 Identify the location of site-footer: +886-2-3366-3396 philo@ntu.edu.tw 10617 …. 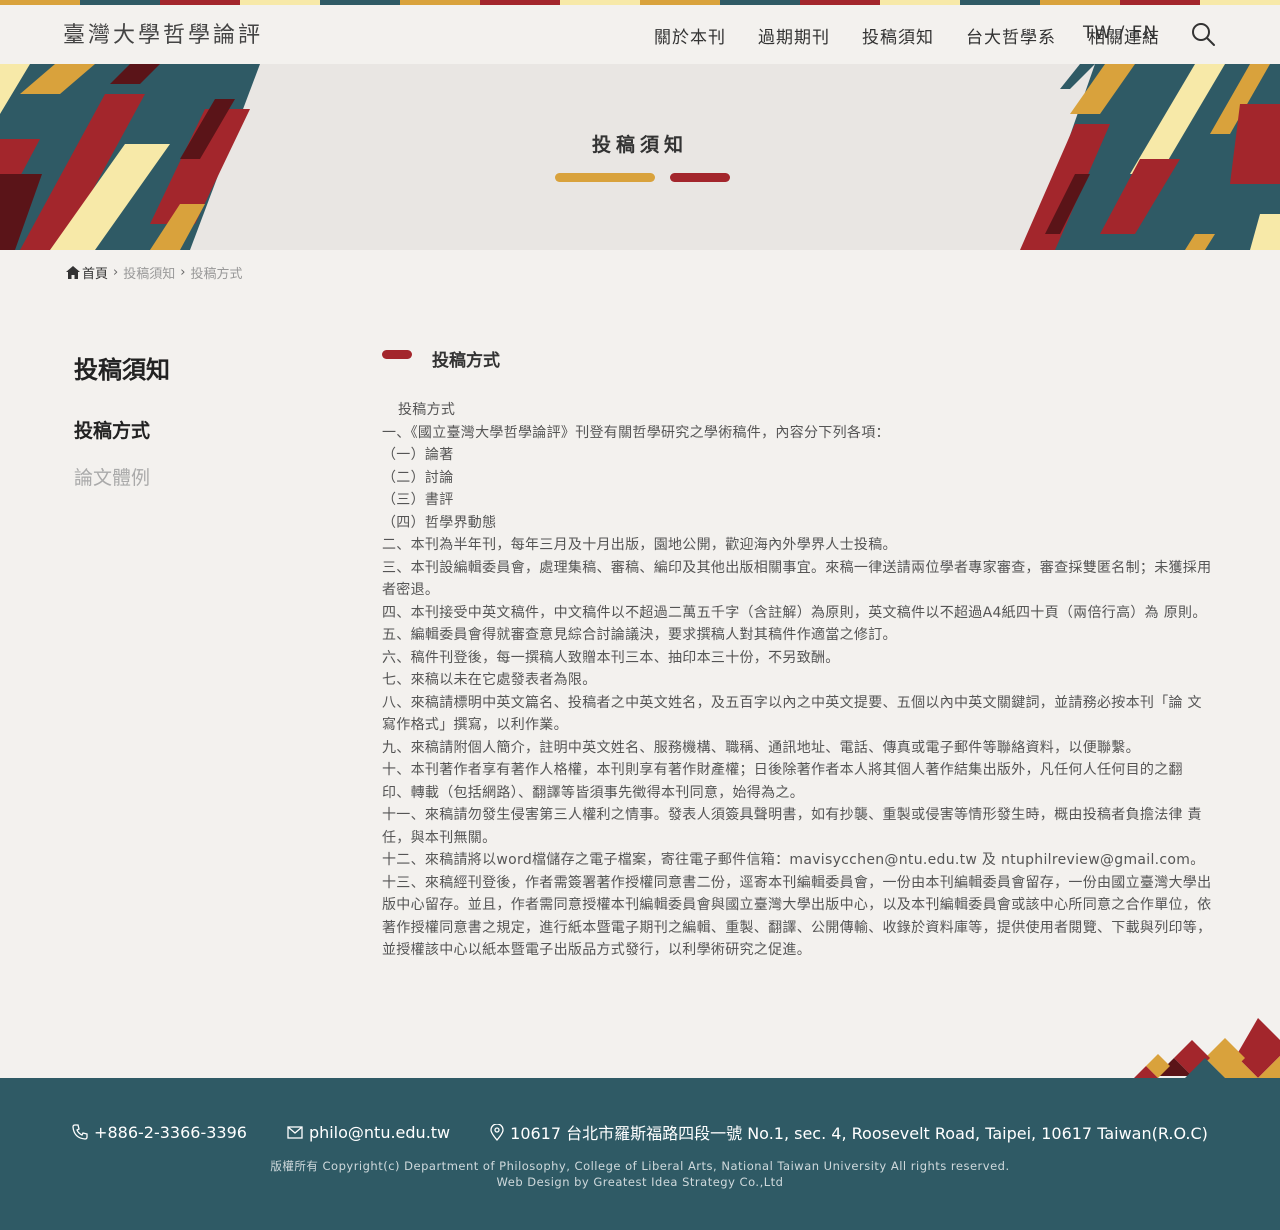
(640, 1154).